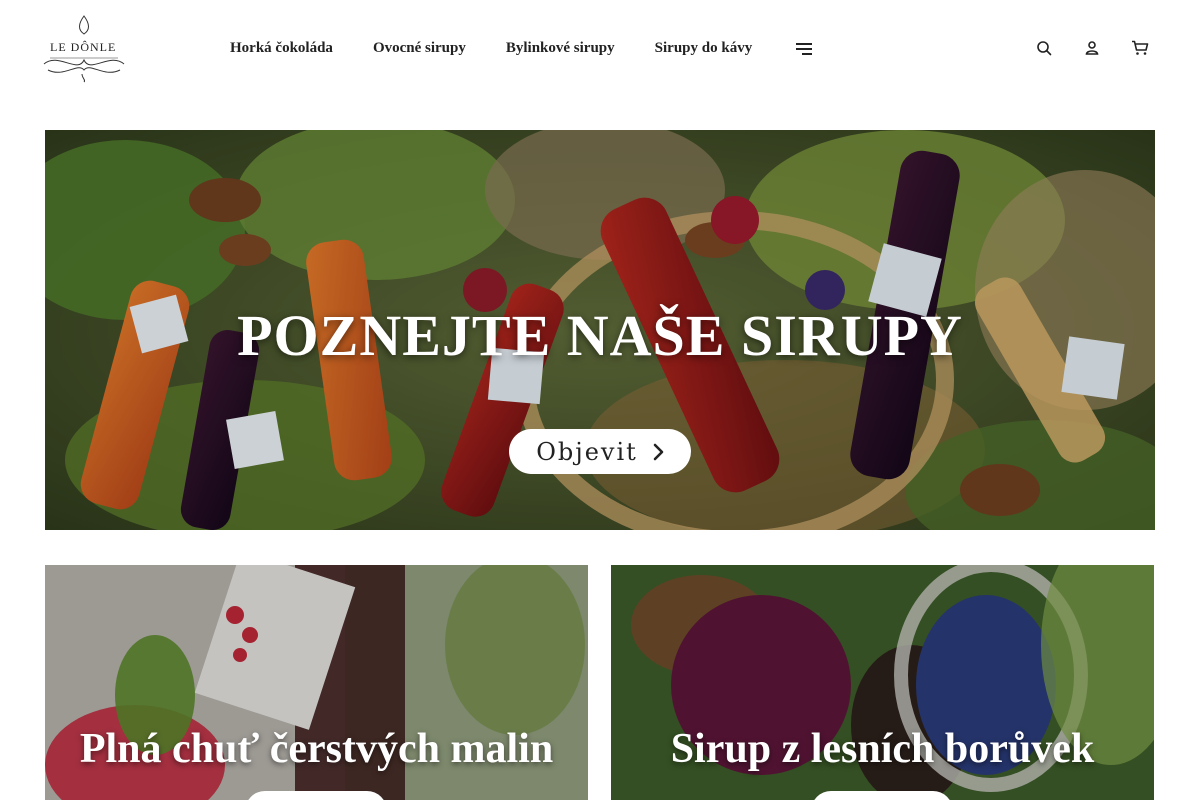 The height and width of the screenshot is (800, 1200). I want to click on header-actions, so click(1078, 48).